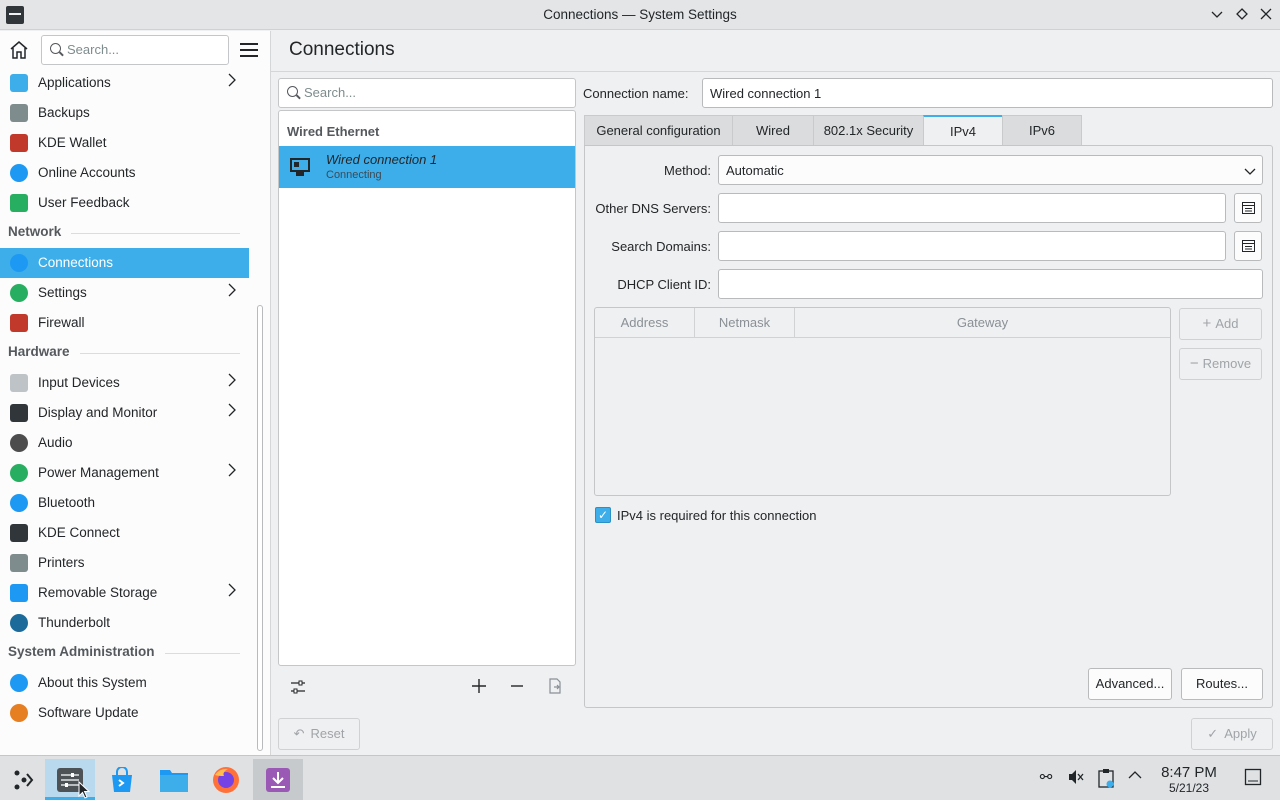  Describe the element at coordinates (745, 323) in the screenshot. I see `column-header-netmask: Netmask` at that location.